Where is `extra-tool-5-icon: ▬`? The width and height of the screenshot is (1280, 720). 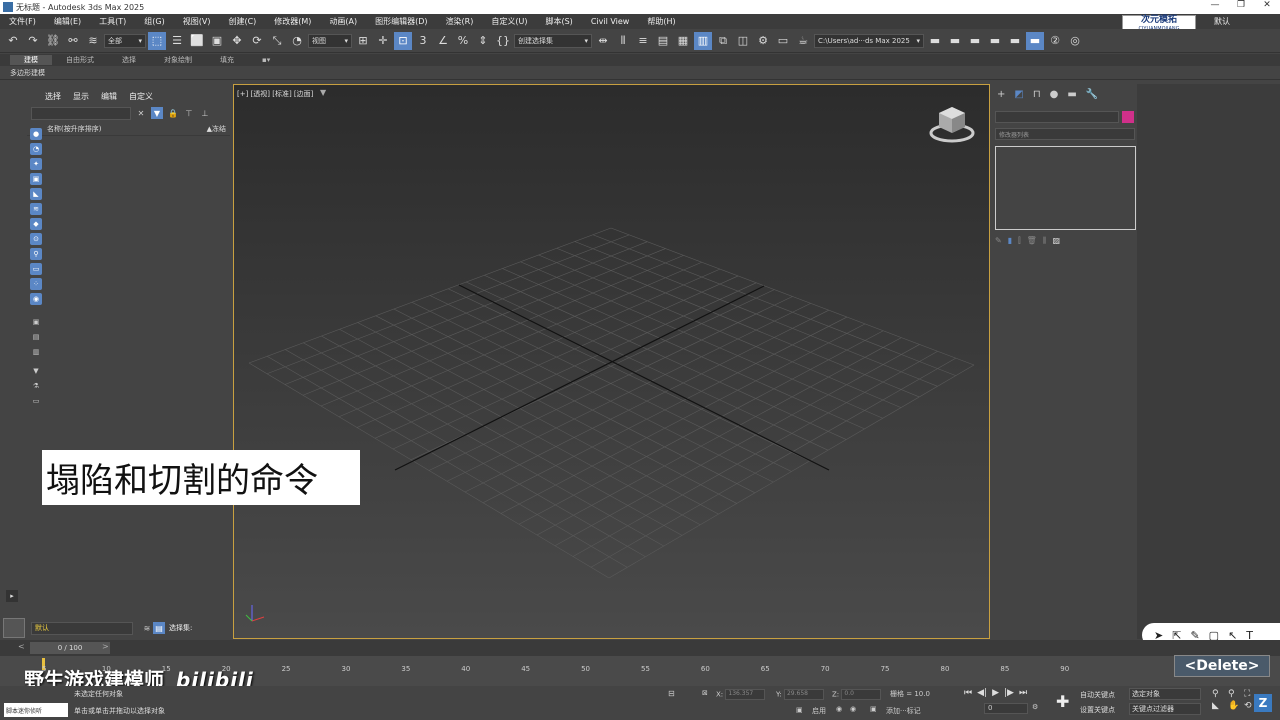
extra-tool-5-icon: ▬ is located at coordinates (1035, 40).